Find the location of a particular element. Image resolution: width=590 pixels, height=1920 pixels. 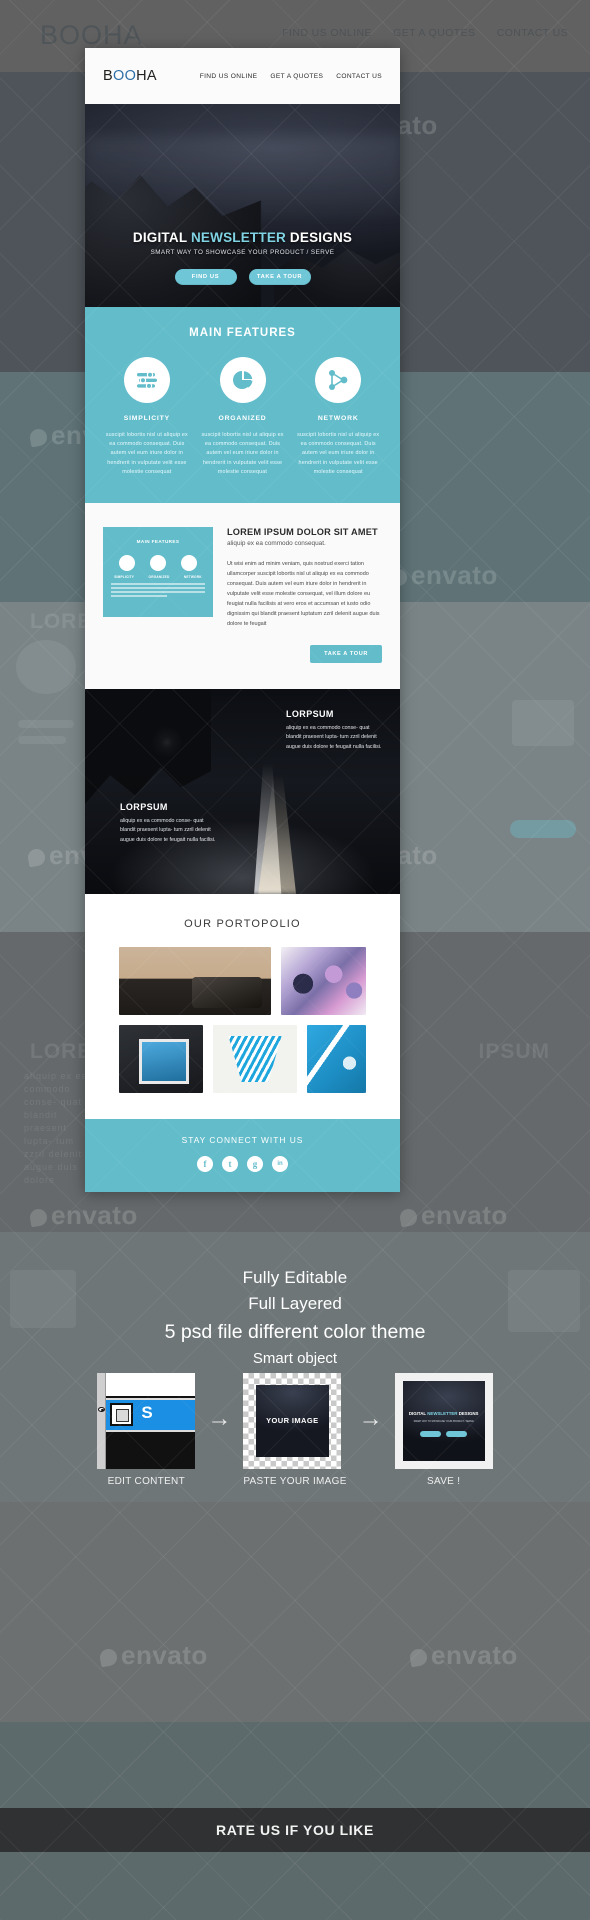

feature-title: NETWORK is located at coordinates (338, 418).